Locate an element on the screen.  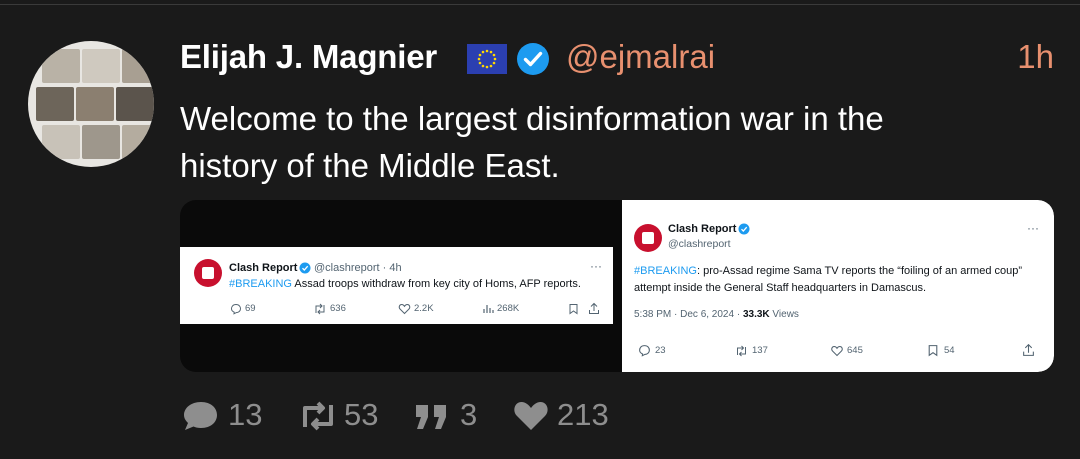
embed2-replies: 23 is located at coordinates (660, 350).